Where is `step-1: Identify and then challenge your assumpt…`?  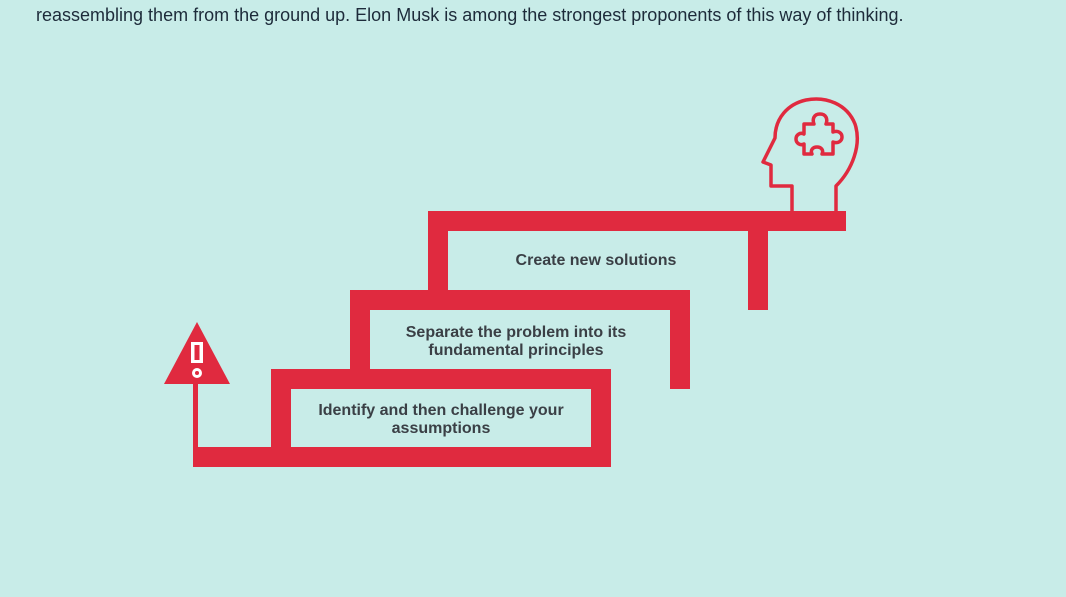 step-1: Identify and then challenge your assumpt… is located at coordinates (440, 419).